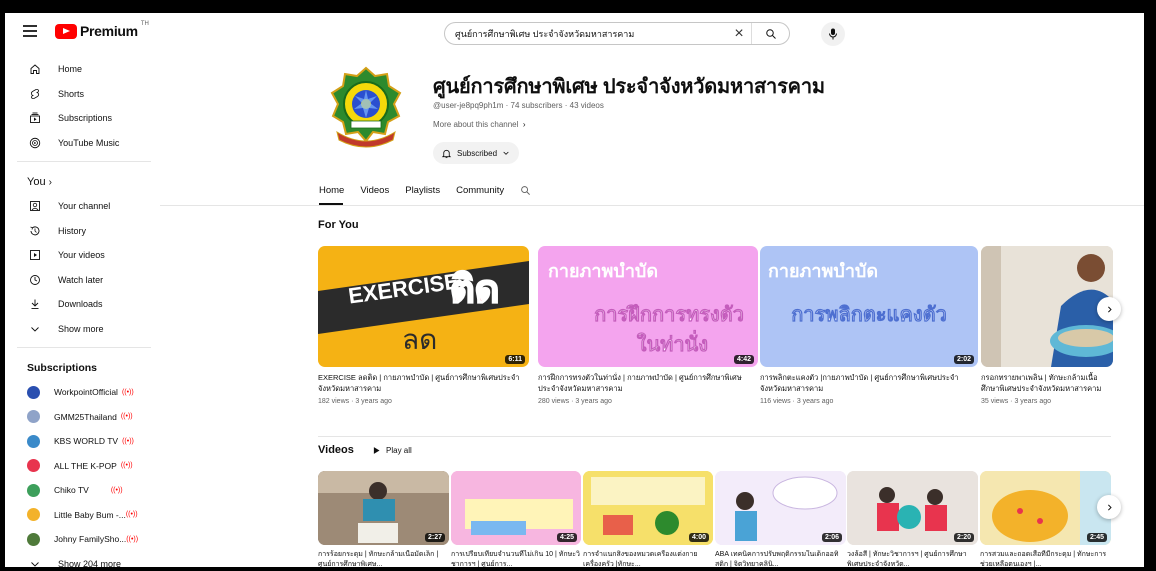 The image size is (1156, 571). Describe the element at coordinates (672, 345) in the screenshot. I see `thumbnail-text: ในท่านั่ง` at that location.